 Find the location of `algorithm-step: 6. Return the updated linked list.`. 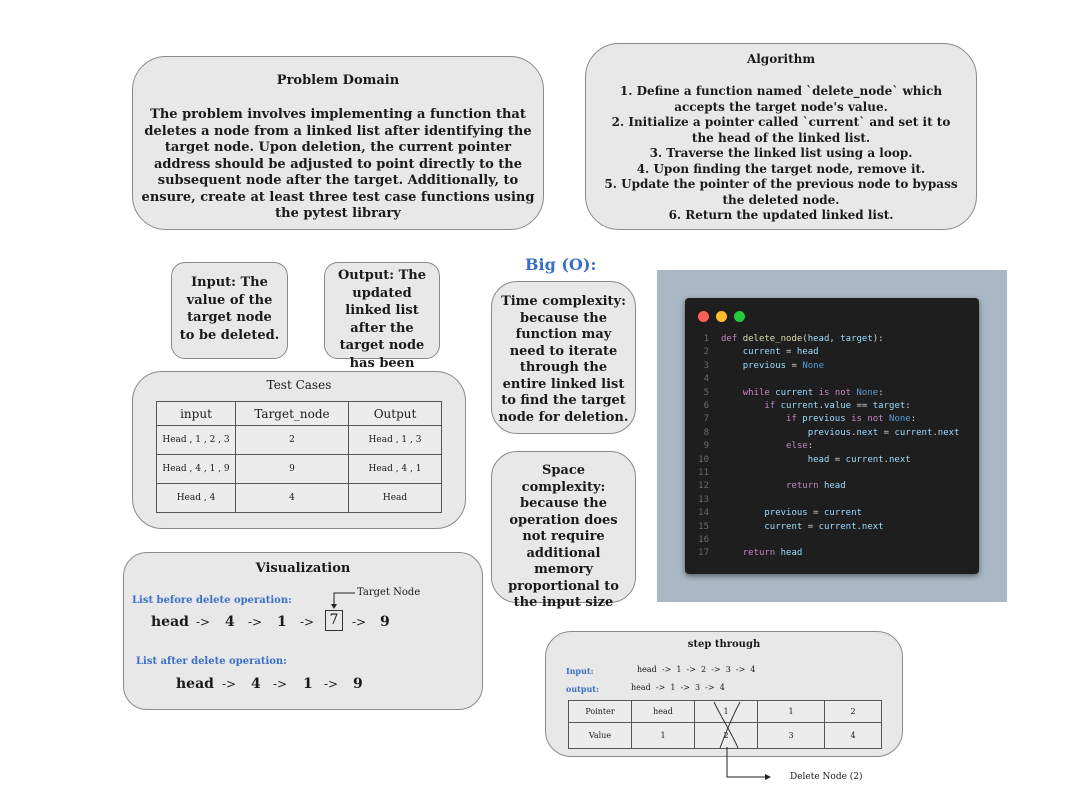

algorithm-step: 6. Return the updated linked list. is located at coordinates (781, 215).